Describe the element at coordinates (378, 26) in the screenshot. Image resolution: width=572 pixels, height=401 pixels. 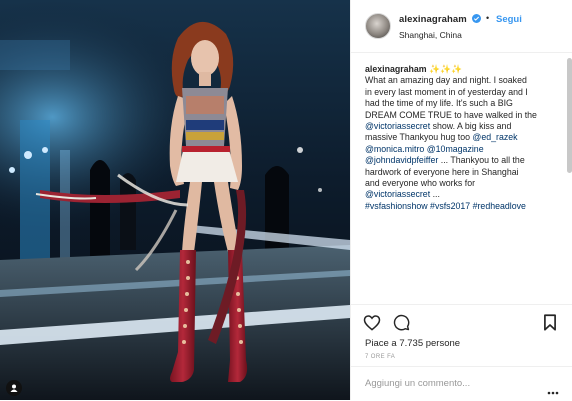
I see `avatar` at that location.